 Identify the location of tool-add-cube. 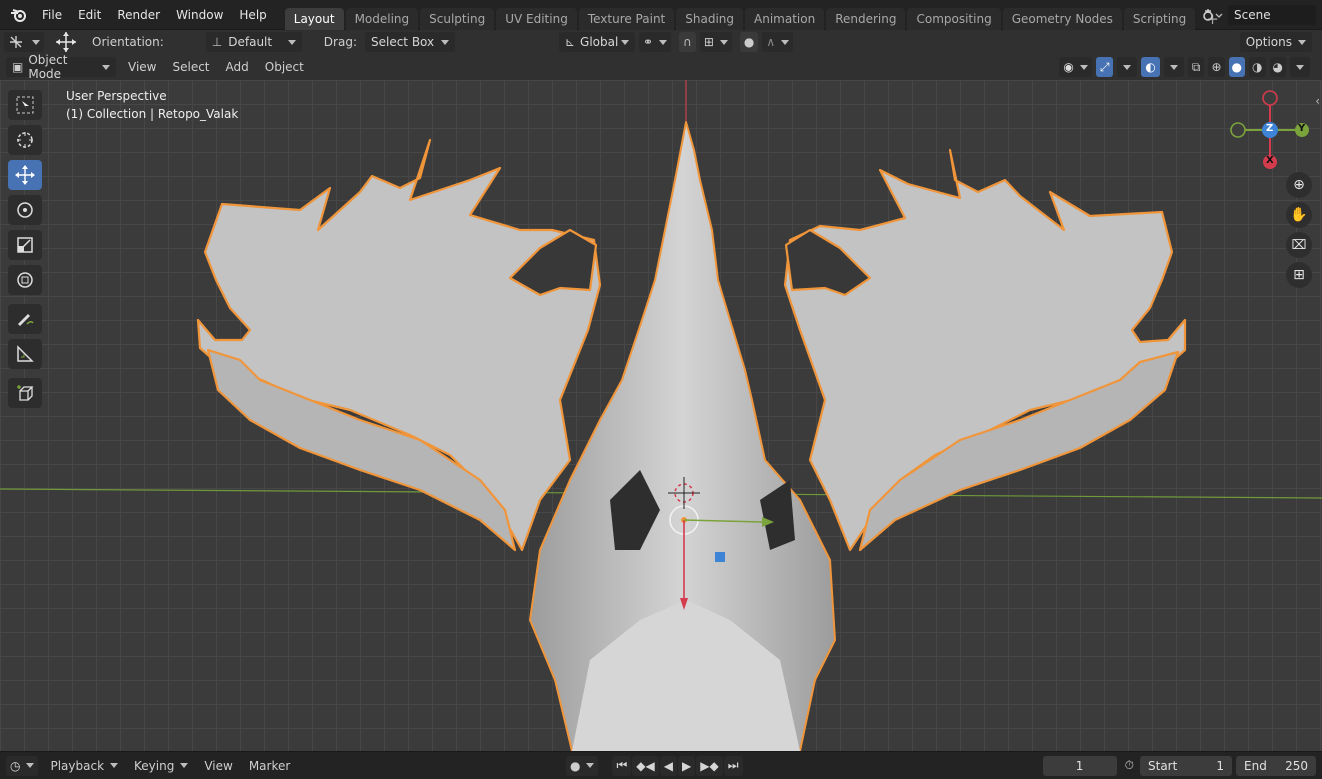
(25, 393).